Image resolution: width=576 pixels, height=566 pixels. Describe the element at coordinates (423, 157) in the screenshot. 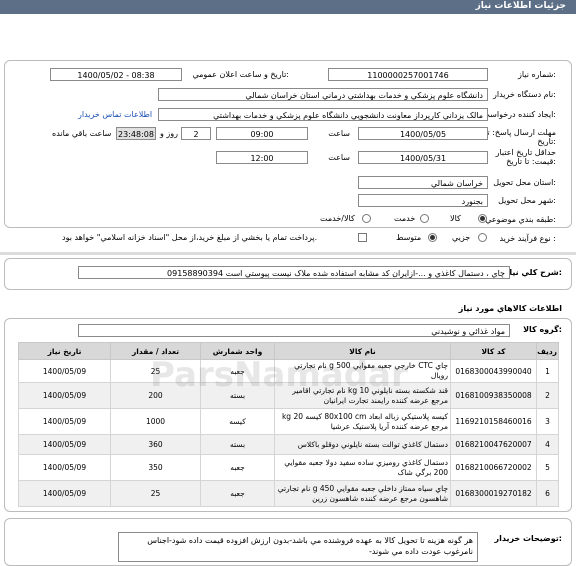

I see `price-validity-date-field: 1400/05/31` at that location.